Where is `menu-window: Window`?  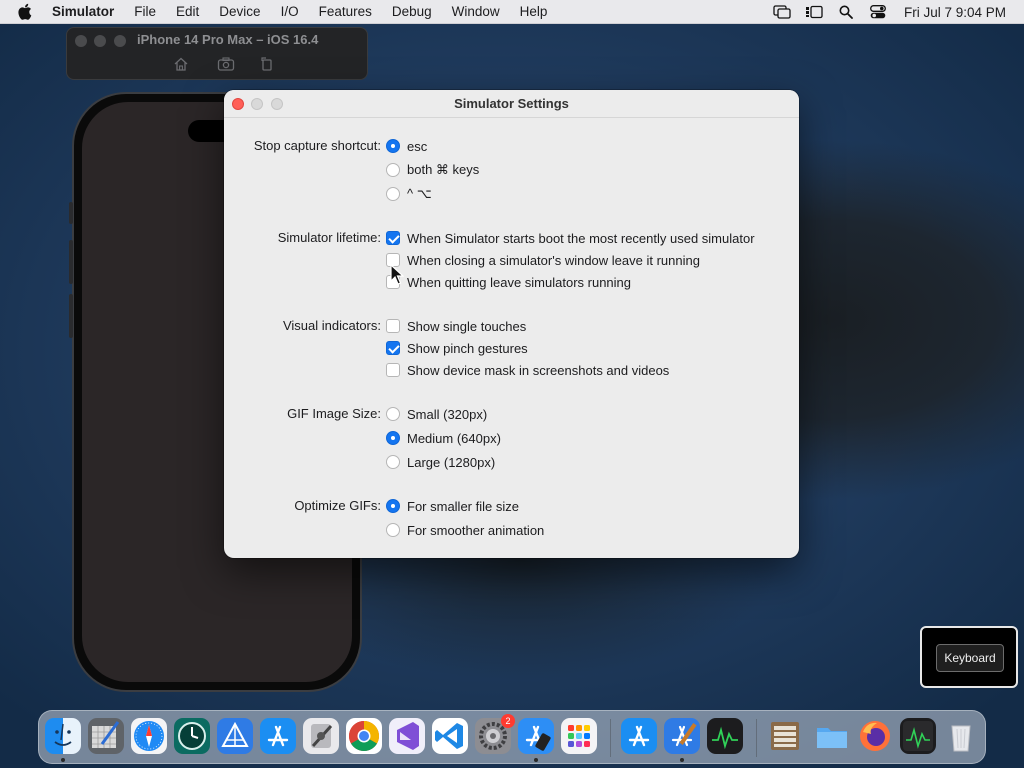
menu-window: Window is located at coordinates (476, 12).